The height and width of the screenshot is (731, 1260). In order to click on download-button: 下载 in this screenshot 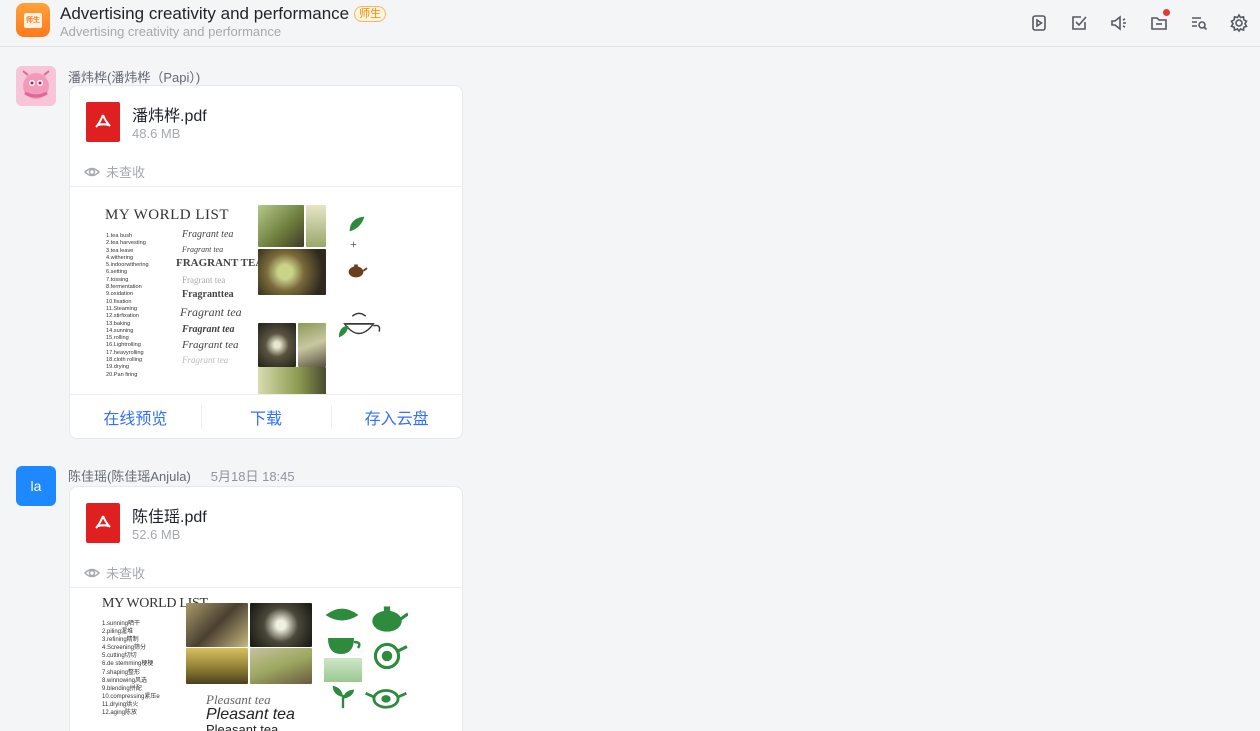, I will do `click(266, 416)`.